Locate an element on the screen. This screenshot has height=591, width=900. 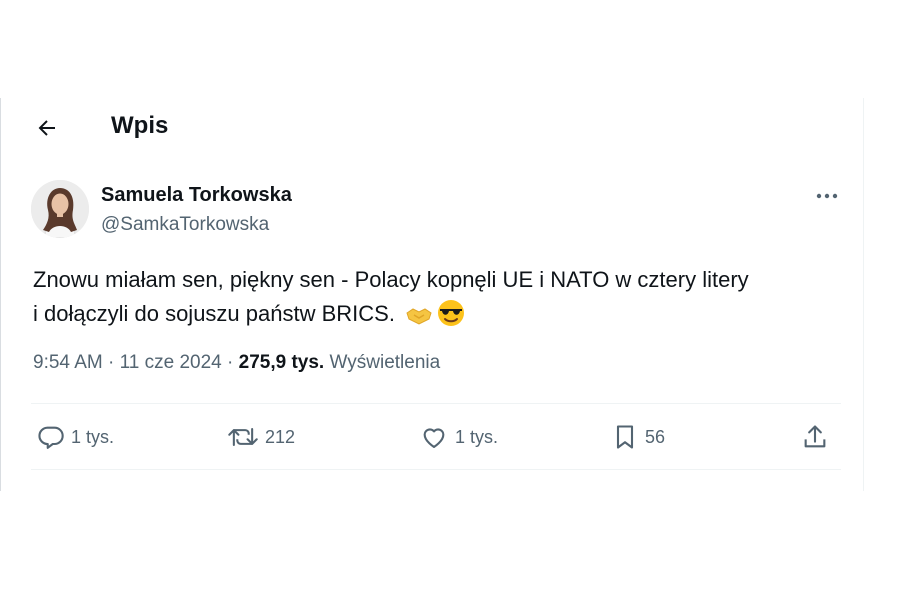
tweet-text-line-2: i dołączyli do sojuszu państw BRICS. is located at coordinates (214, 313).